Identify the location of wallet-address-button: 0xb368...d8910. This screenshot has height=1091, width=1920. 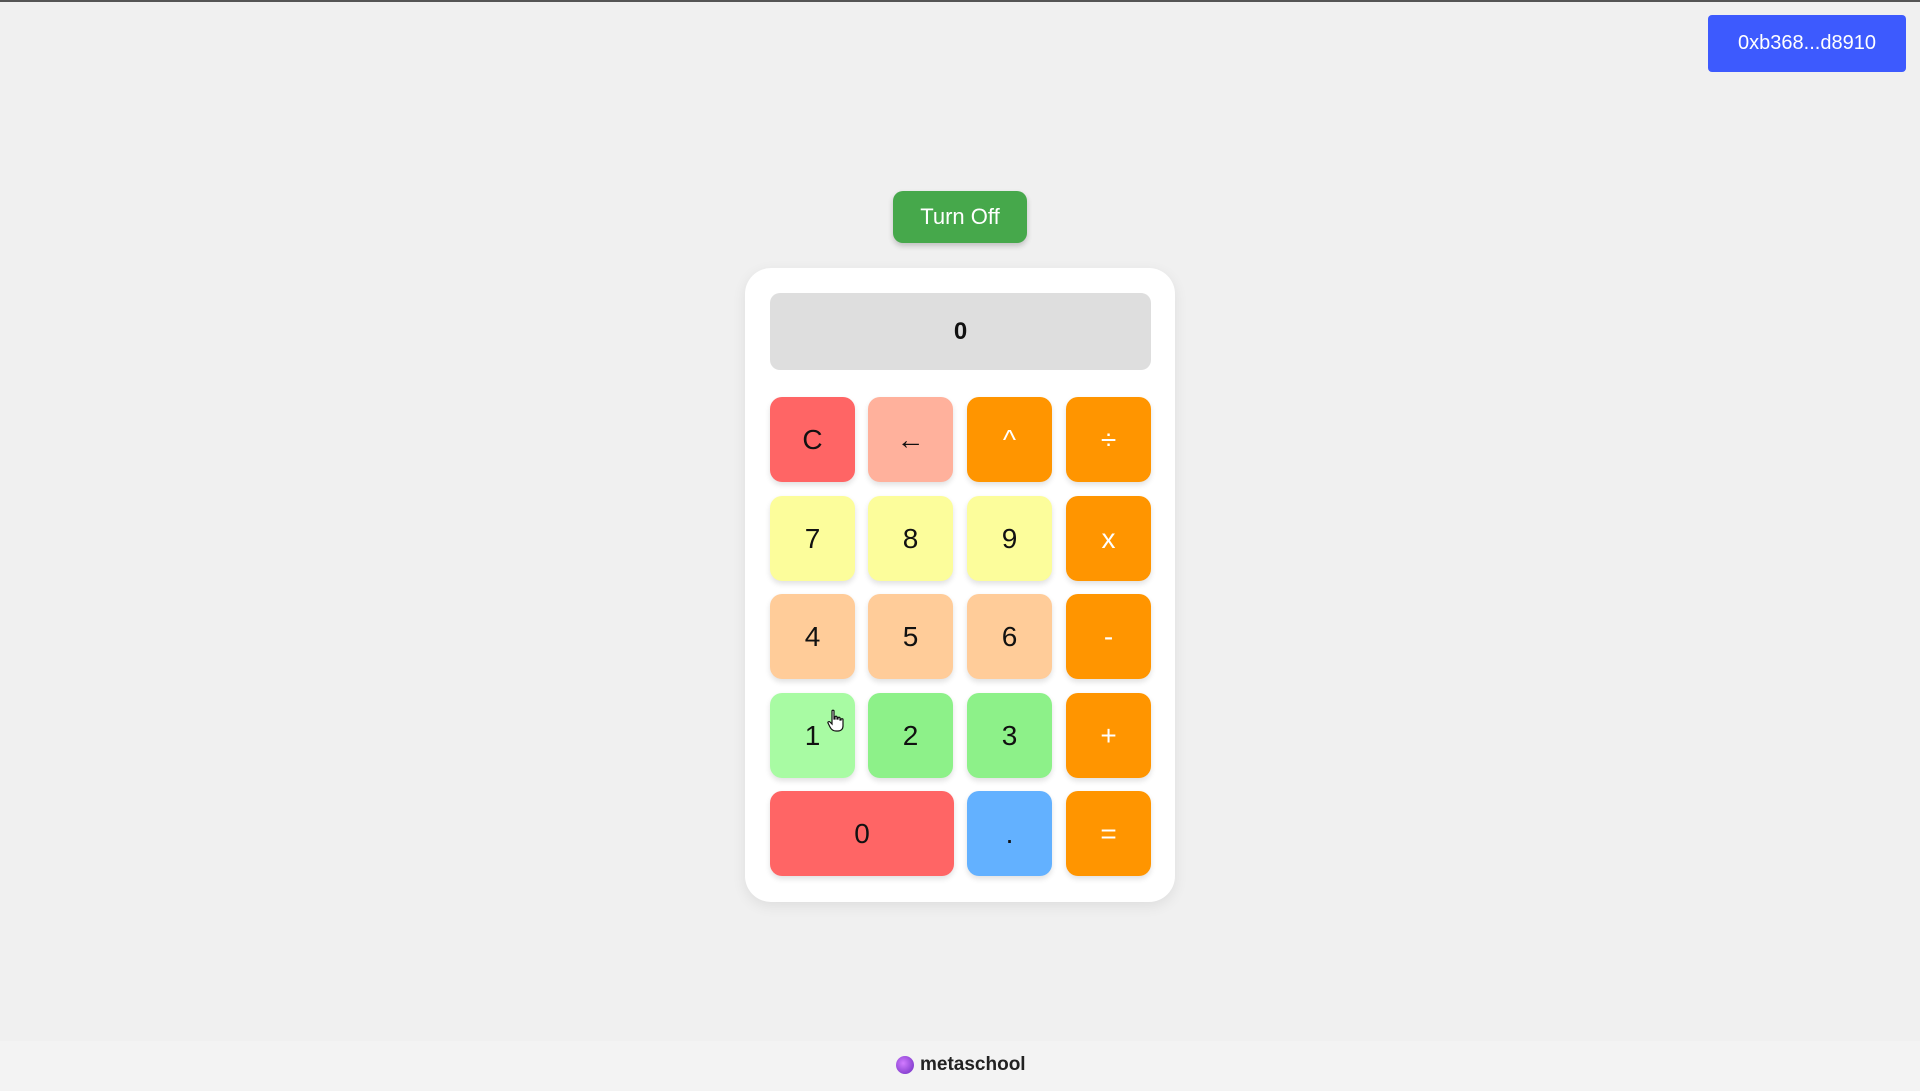
(1807, 43).